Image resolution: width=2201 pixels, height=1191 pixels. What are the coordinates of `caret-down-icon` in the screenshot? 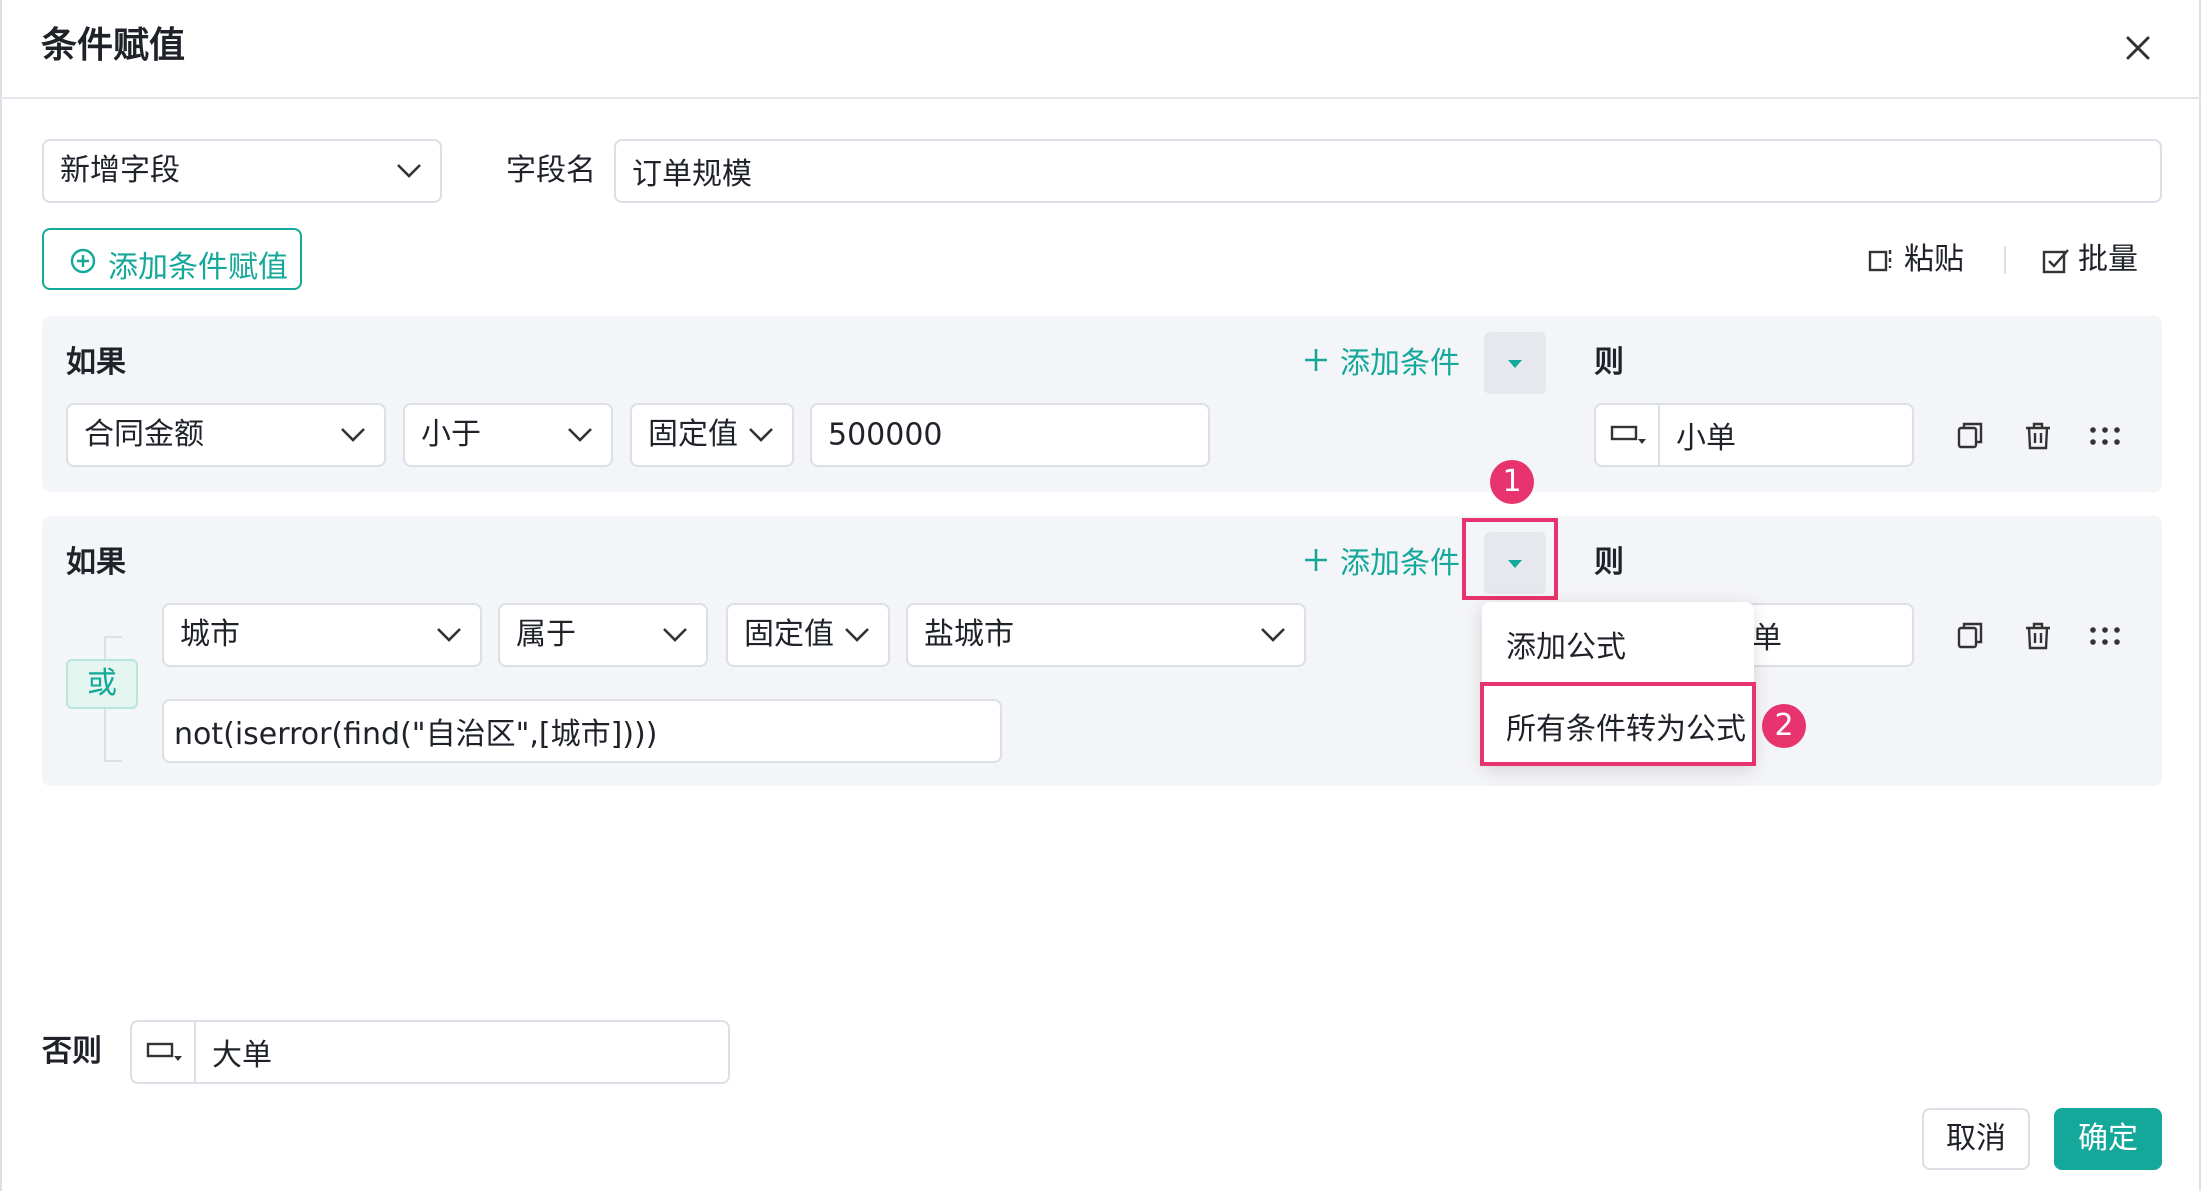 It's located at (1515, 364).